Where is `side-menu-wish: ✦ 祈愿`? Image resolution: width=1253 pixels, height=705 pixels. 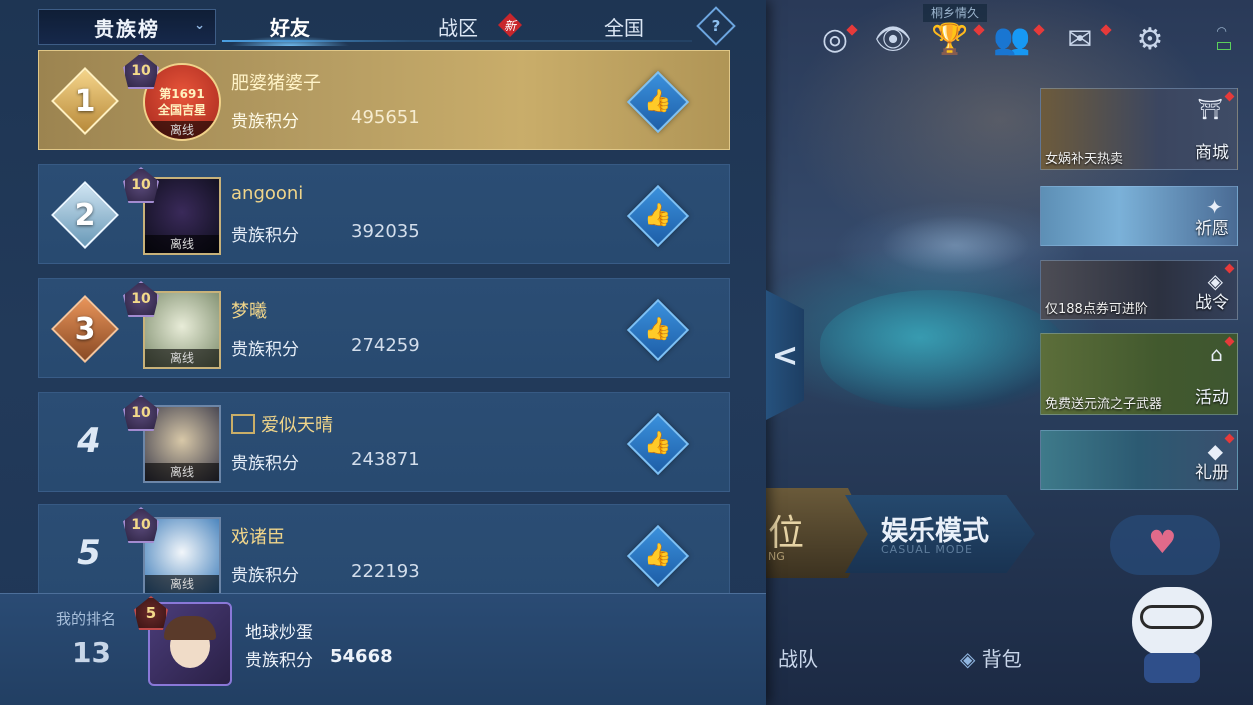 side-menu-wish: ✦ 祈愿 is located at coordinates (1139, 216).